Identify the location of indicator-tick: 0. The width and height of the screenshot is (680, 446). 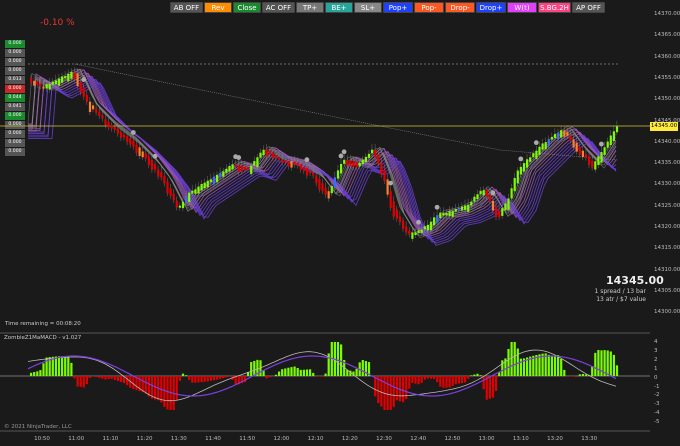
(656, 377).